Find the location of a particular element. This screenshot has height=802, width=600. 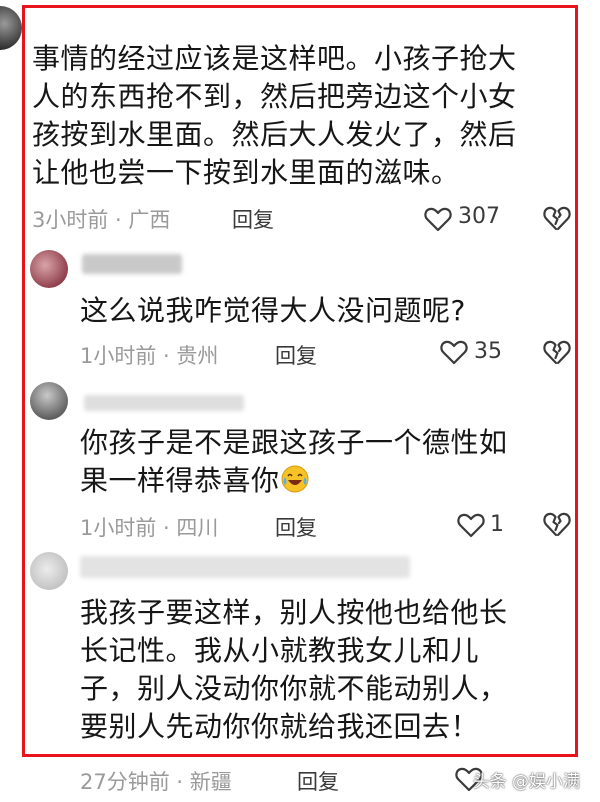

reply-text: 你孩子是不是跟这孩子一个德性如 果一样得恭喜你 is located at coordinates (320, 462).